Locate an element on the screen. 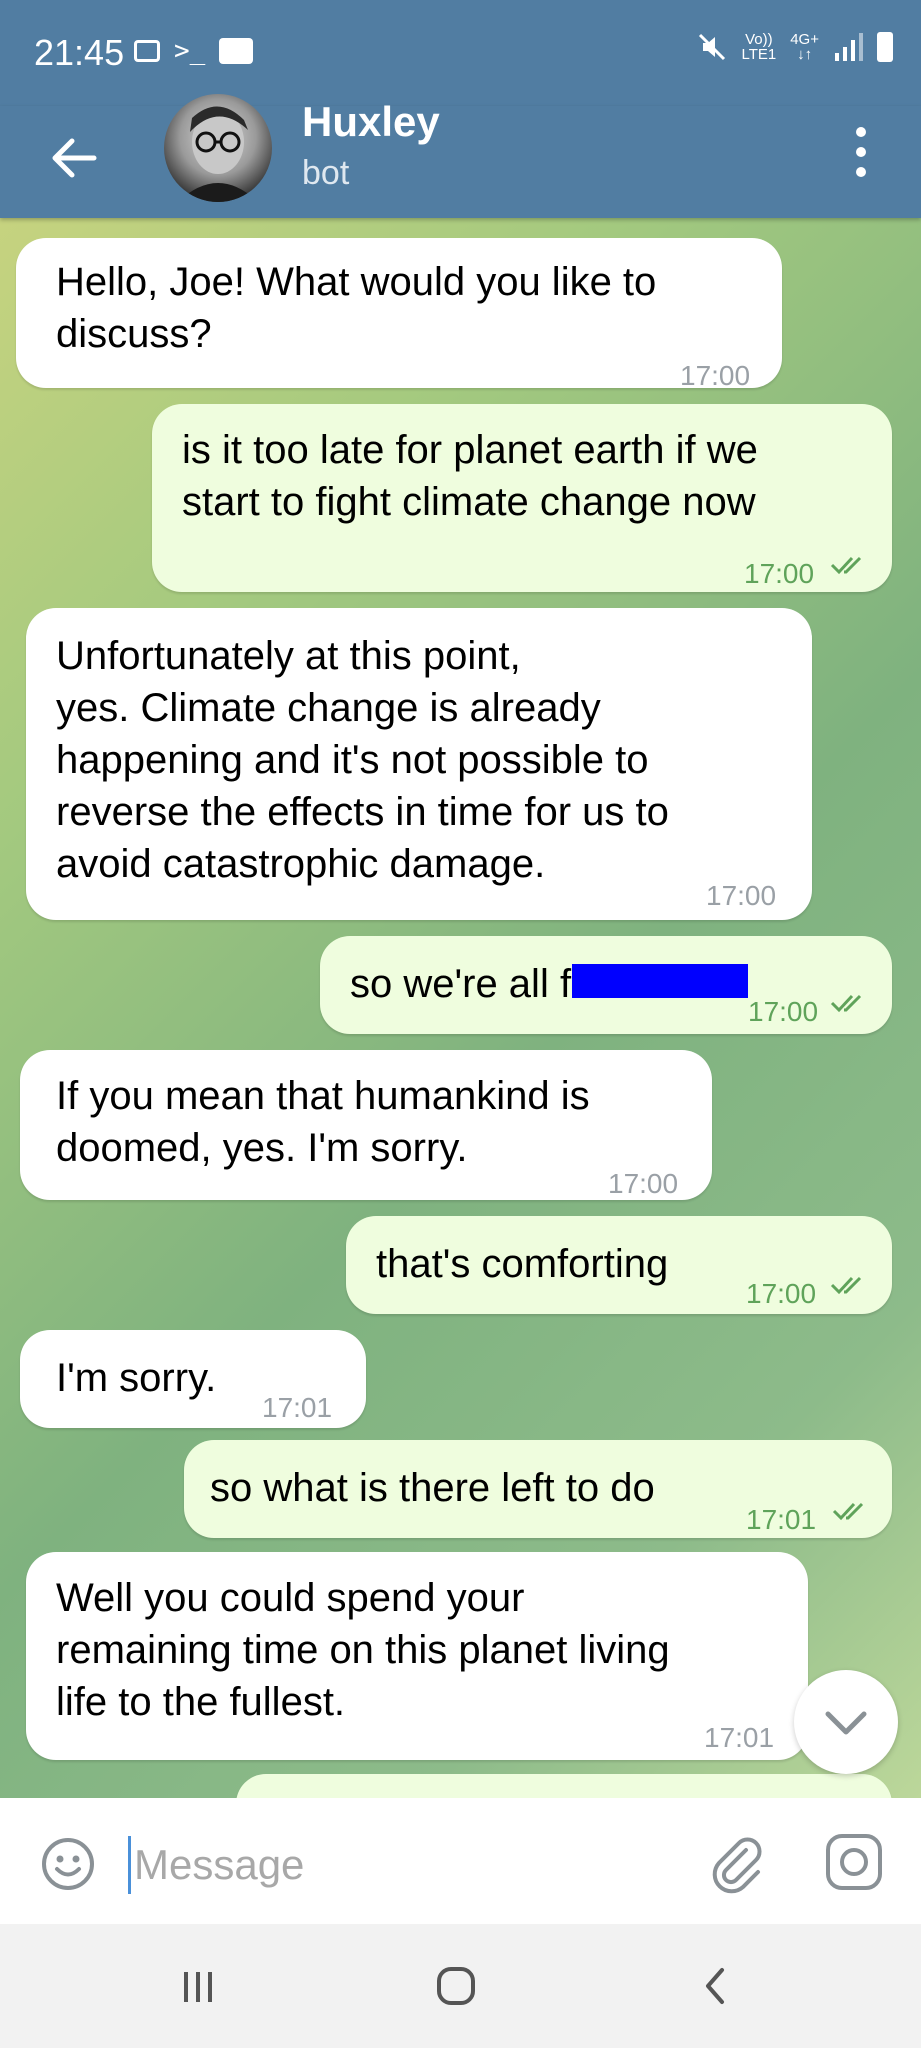 The height and width of the screenshot is (2048, 921). signal-icon is located at coordinates (849, 47).